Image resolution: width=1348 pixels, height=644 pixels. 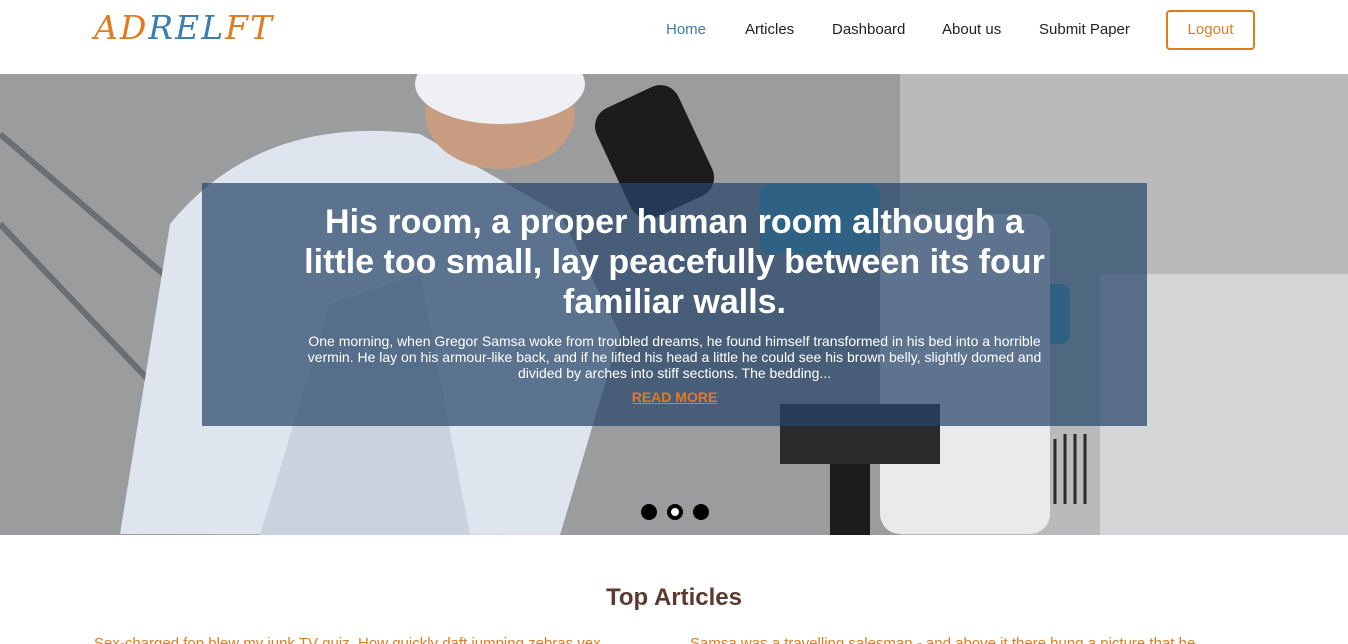 What do you see at coordinates (971, 30) in the screenshot?
I see `nav-about-us: About us` at bounding box center [971, 30].